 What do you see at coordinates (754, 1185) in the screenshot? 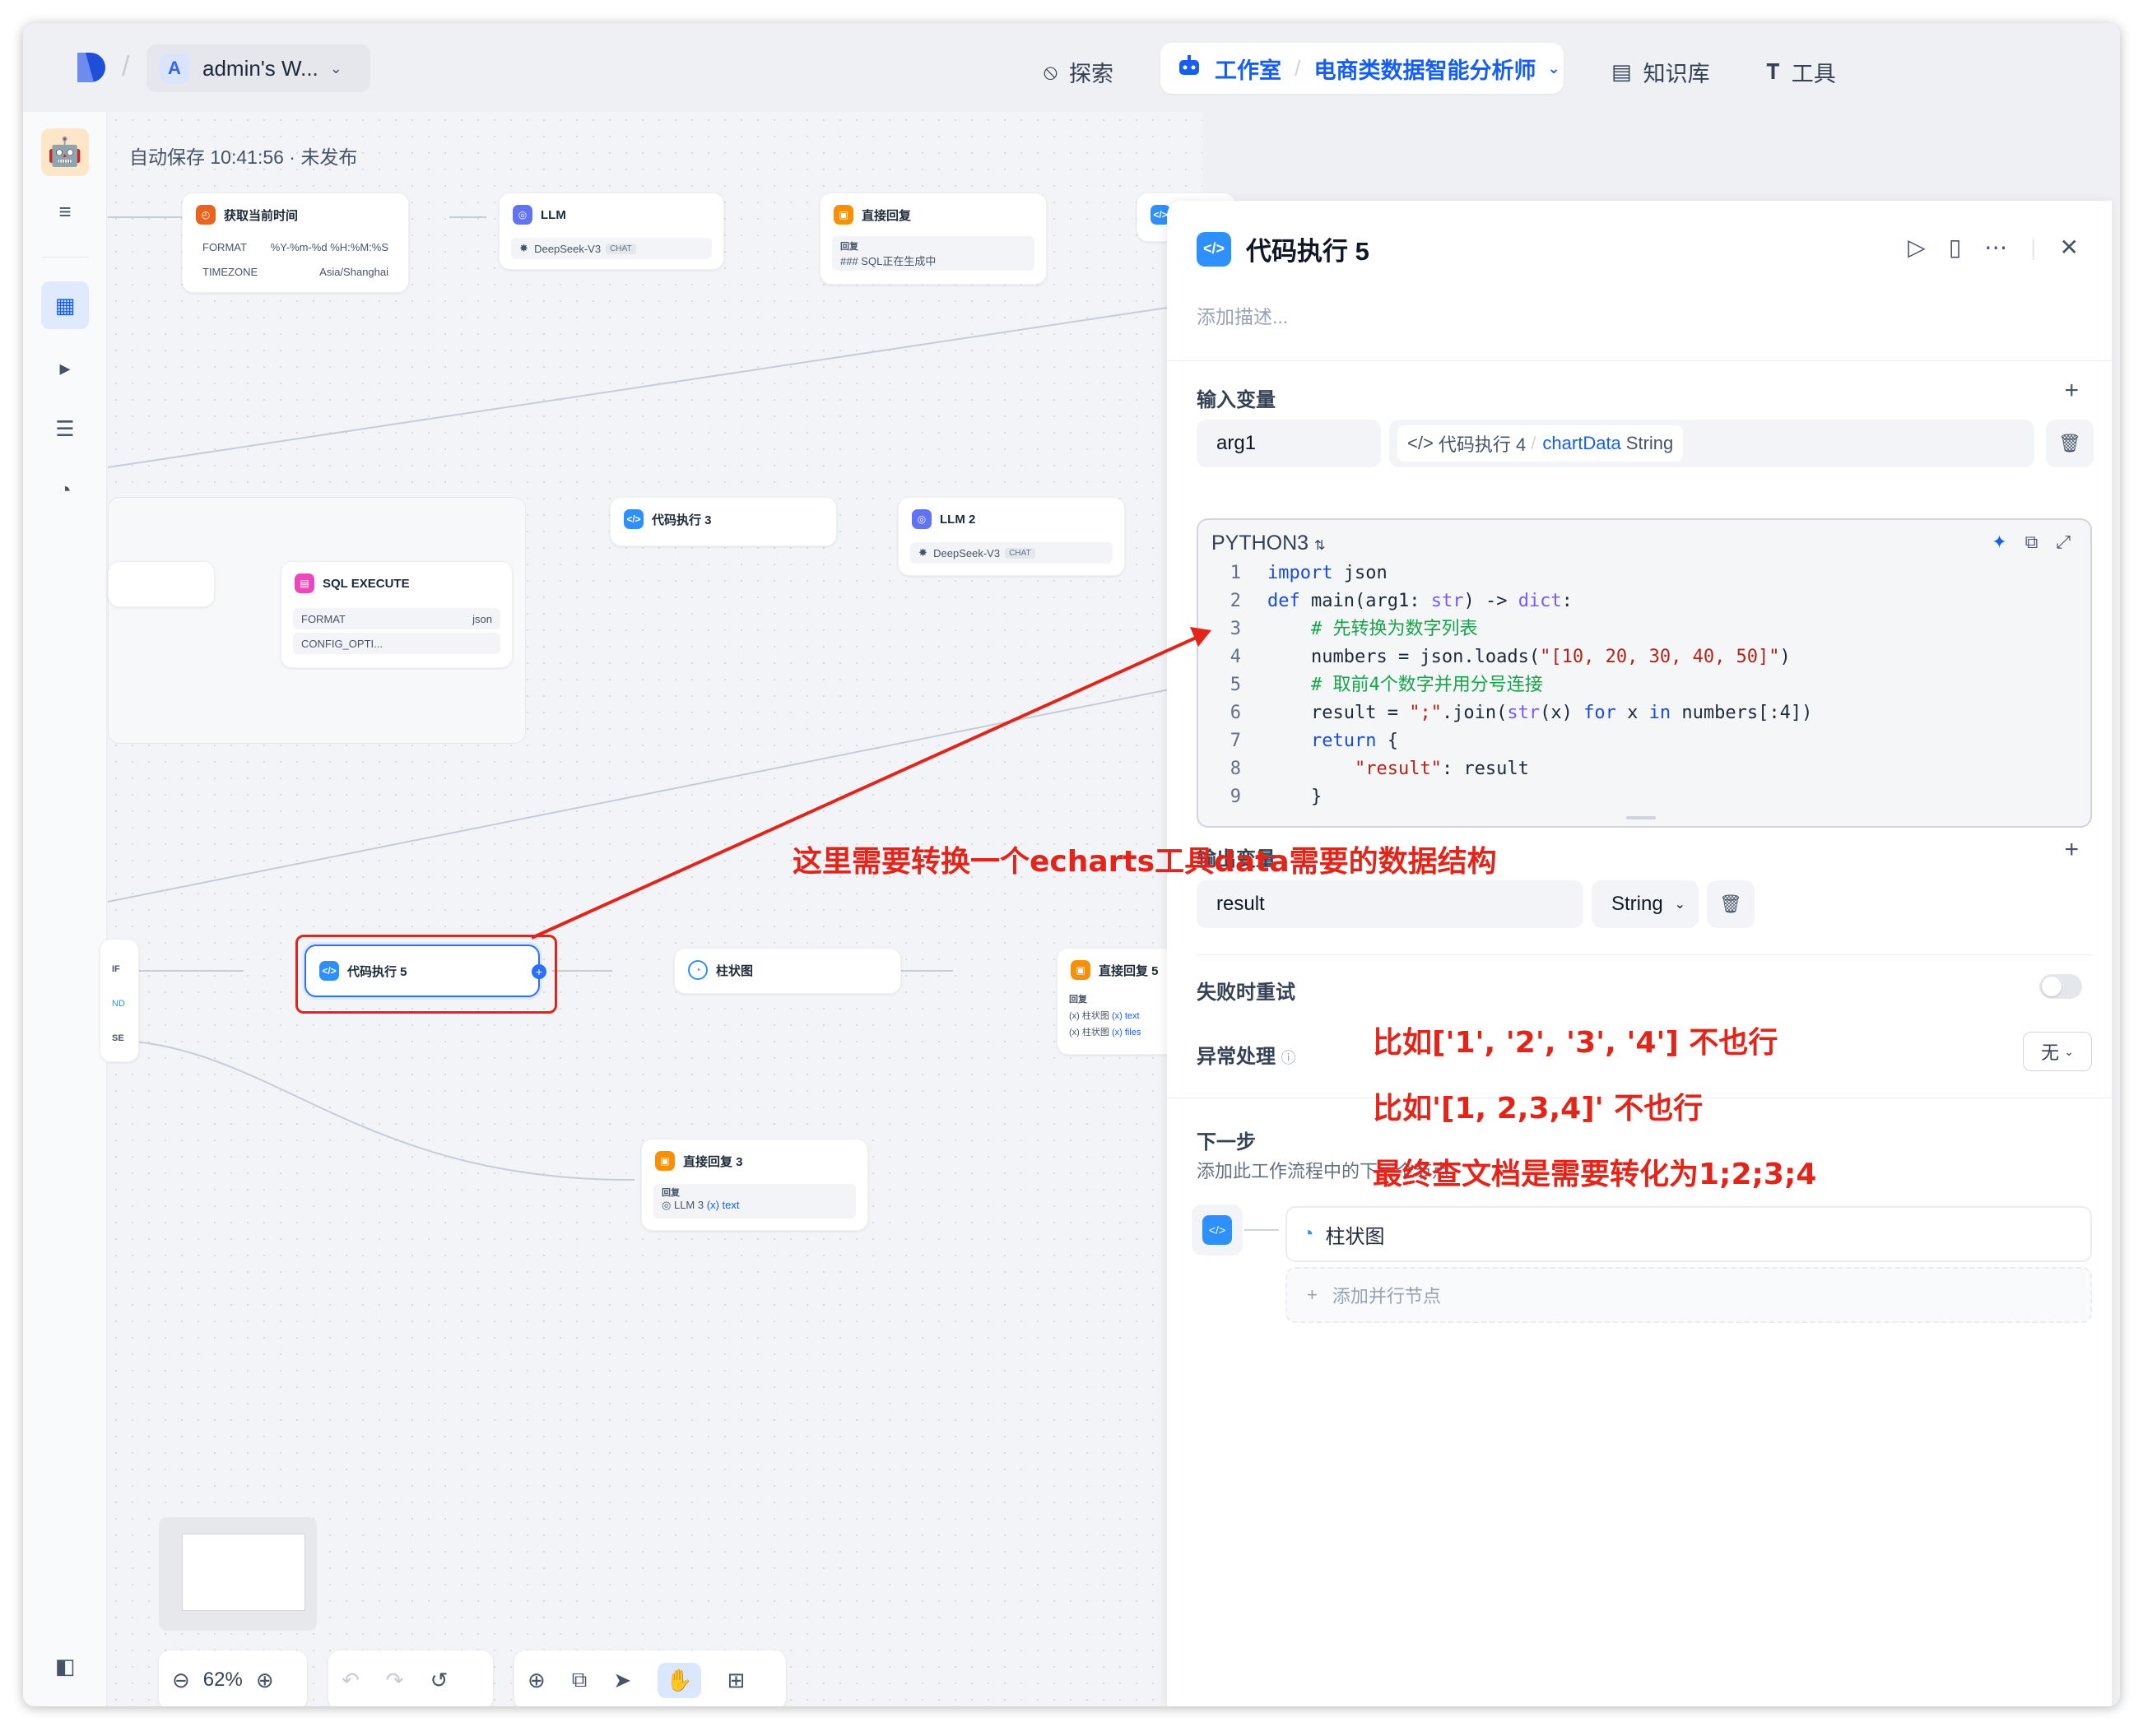
I see `node-direct-reply-3: ▣ 直接回复 3 回复 ◎ LLM 3 (x) text` at bounding box center [754, 1185].